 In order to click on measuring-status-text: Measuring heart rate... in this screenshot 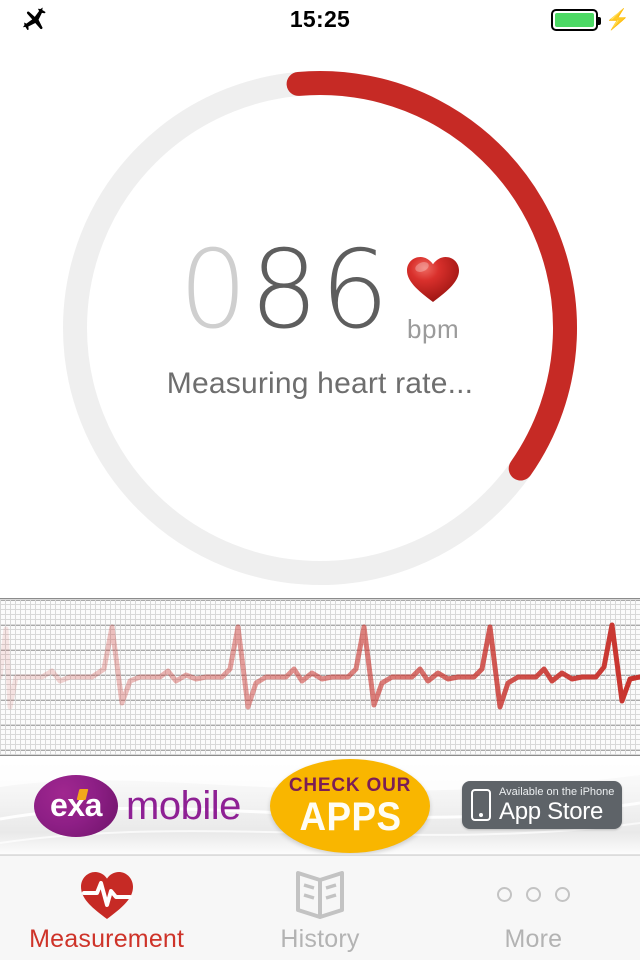, I will do `click(320, 383)`.